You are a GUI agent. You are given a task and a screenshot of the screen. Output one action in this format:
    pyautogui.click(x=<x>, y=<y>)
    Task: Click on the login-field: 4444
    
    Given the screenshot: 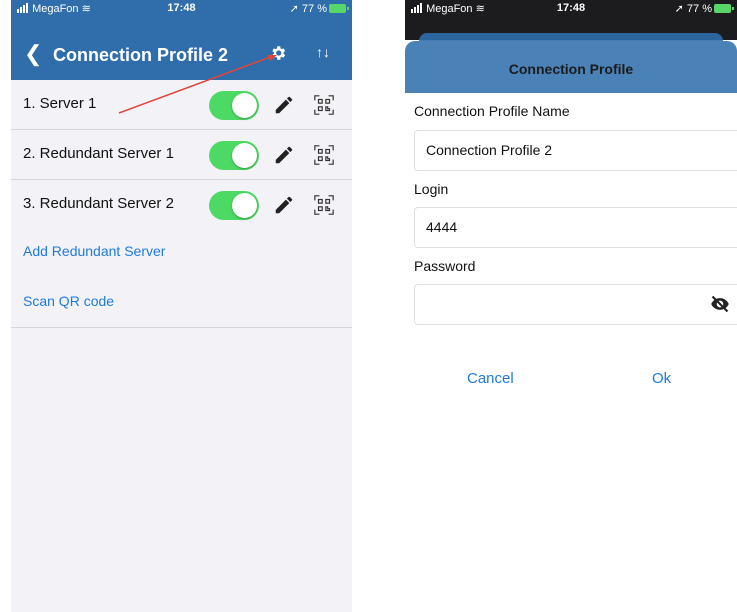 What is the action you would take?
    pyautogui.click(x=575, y=227)
    